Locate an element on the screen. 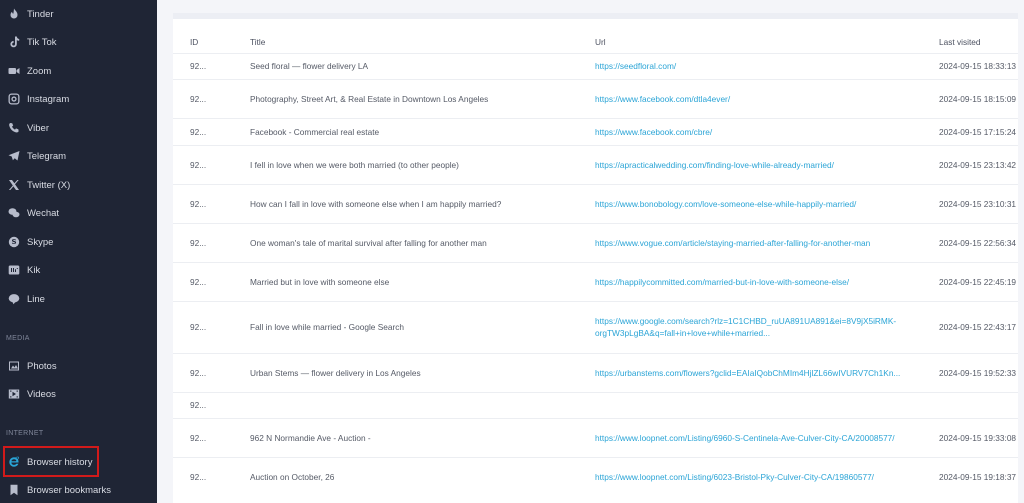 The width and height of the screenshot is (1024, 503). sidebar-item-browser-bookmarks: Browser bookmarks is located at coordinates (78, 489).